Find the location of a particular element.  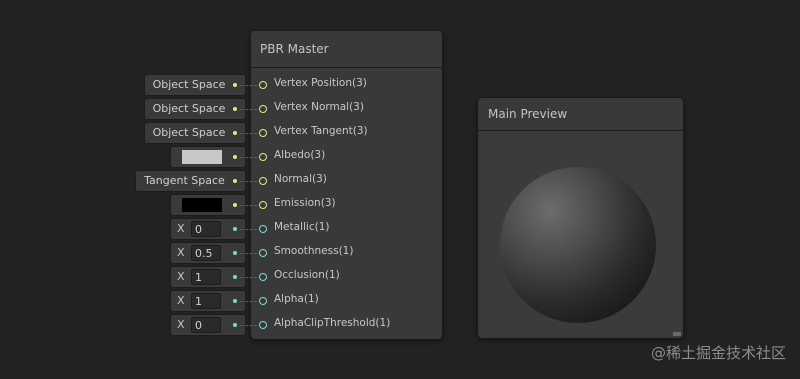

watermark: @稀土掘金技术社区 is located at coordinates (718, 353).